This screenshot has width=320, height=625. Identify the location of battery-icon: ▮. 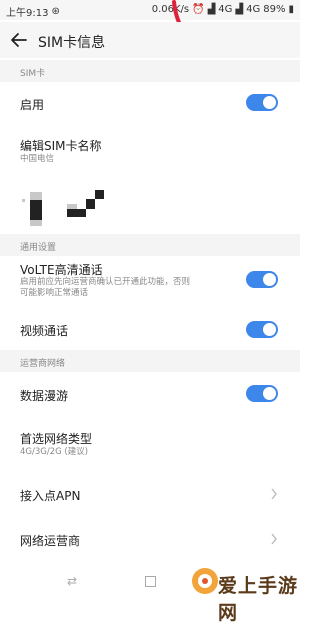
(291, 9).